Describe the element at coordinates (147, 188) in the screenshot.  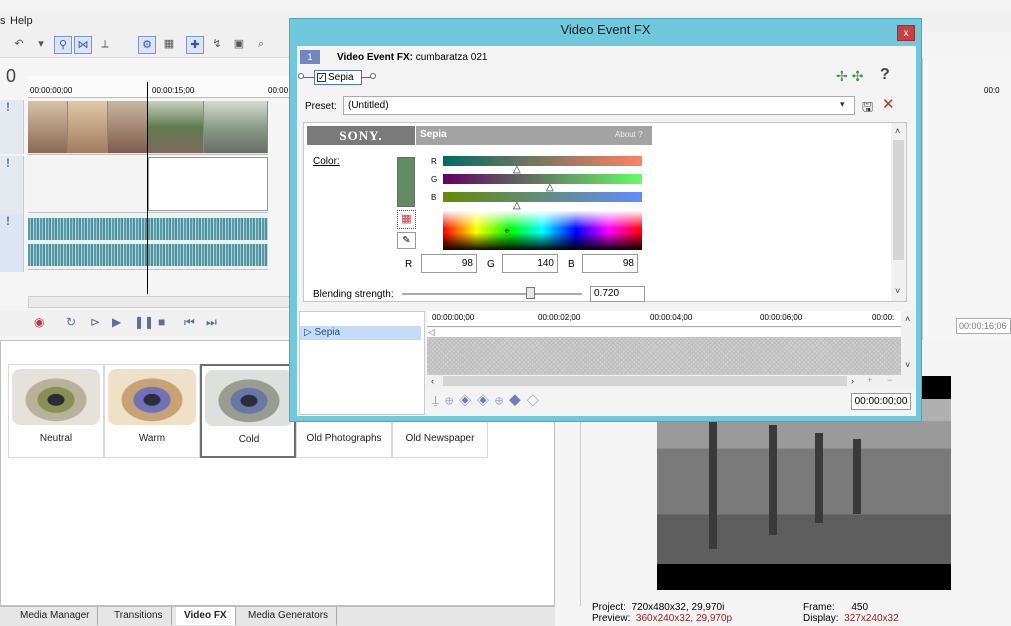
I see `playhead` at that location.